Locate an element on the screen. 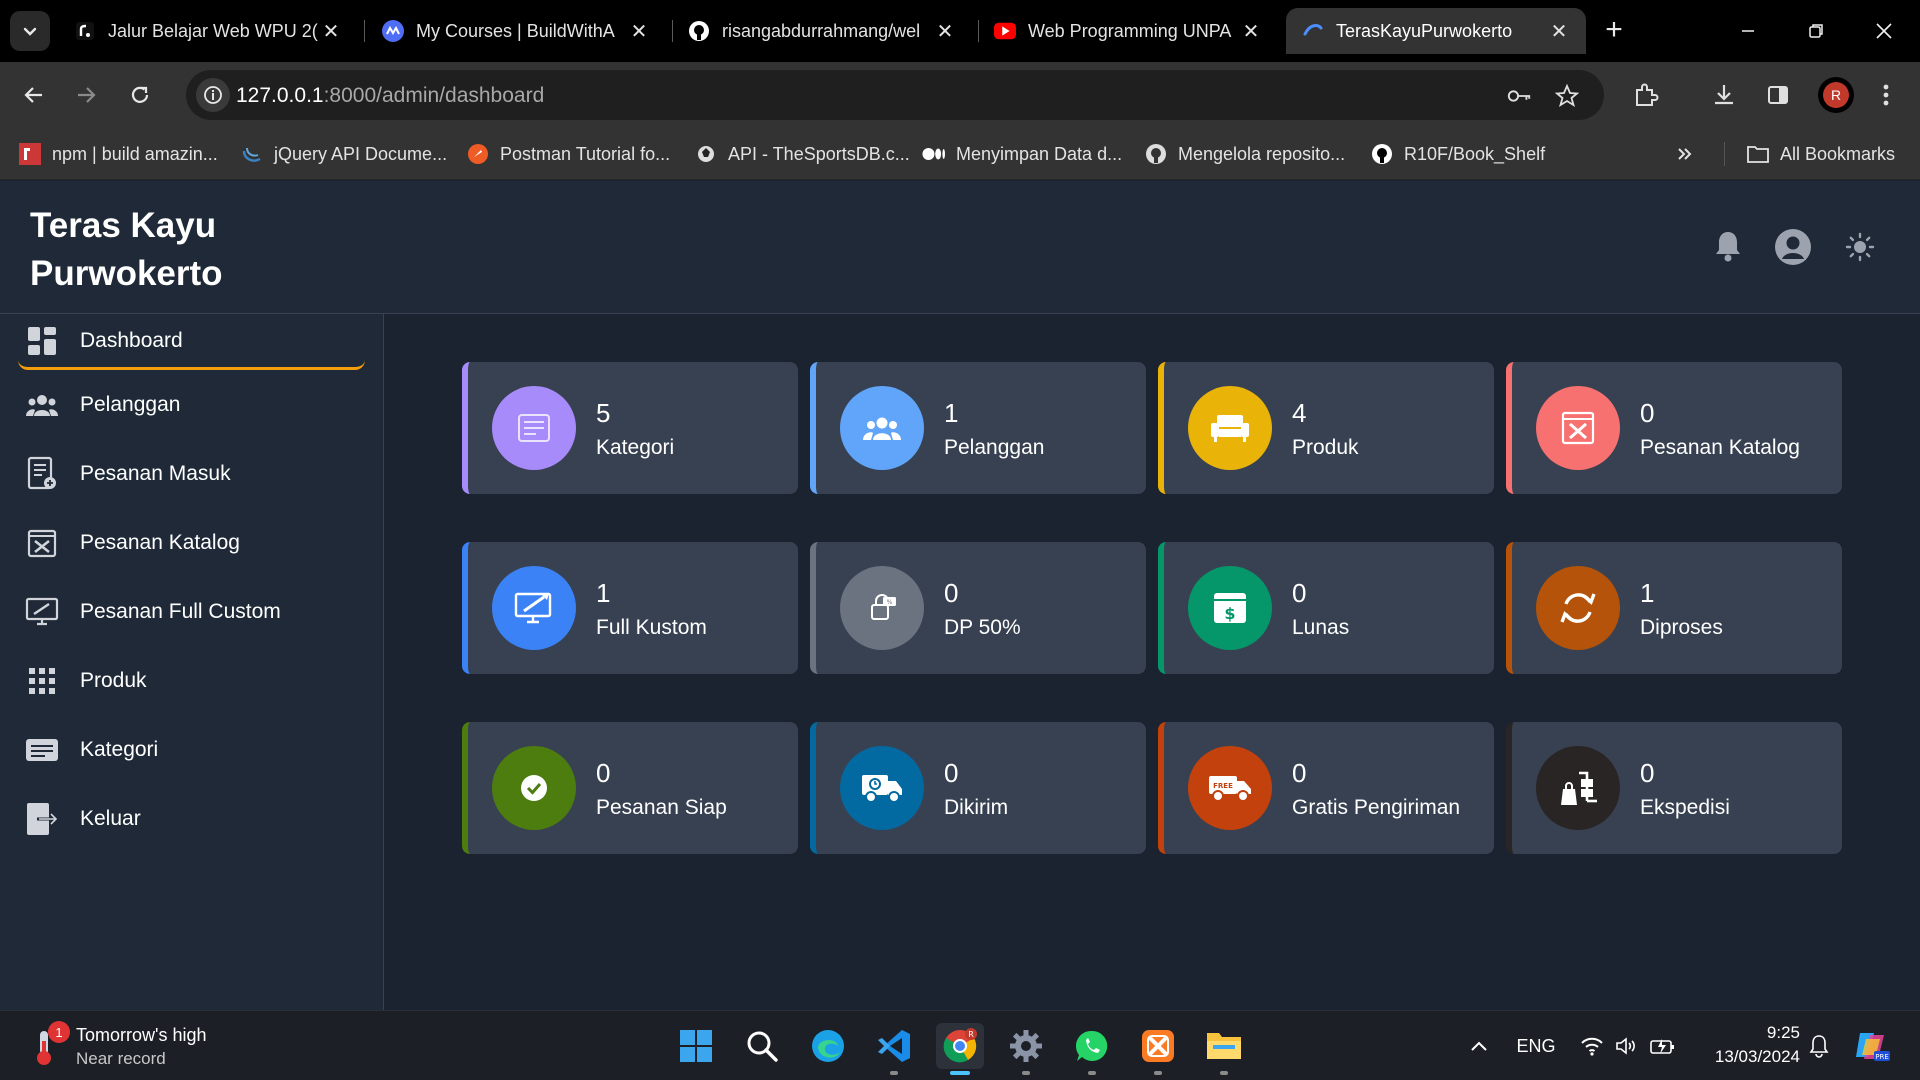 This screenshot has width=1920, height=1080. start-button is located at coordinates (696, 1046).